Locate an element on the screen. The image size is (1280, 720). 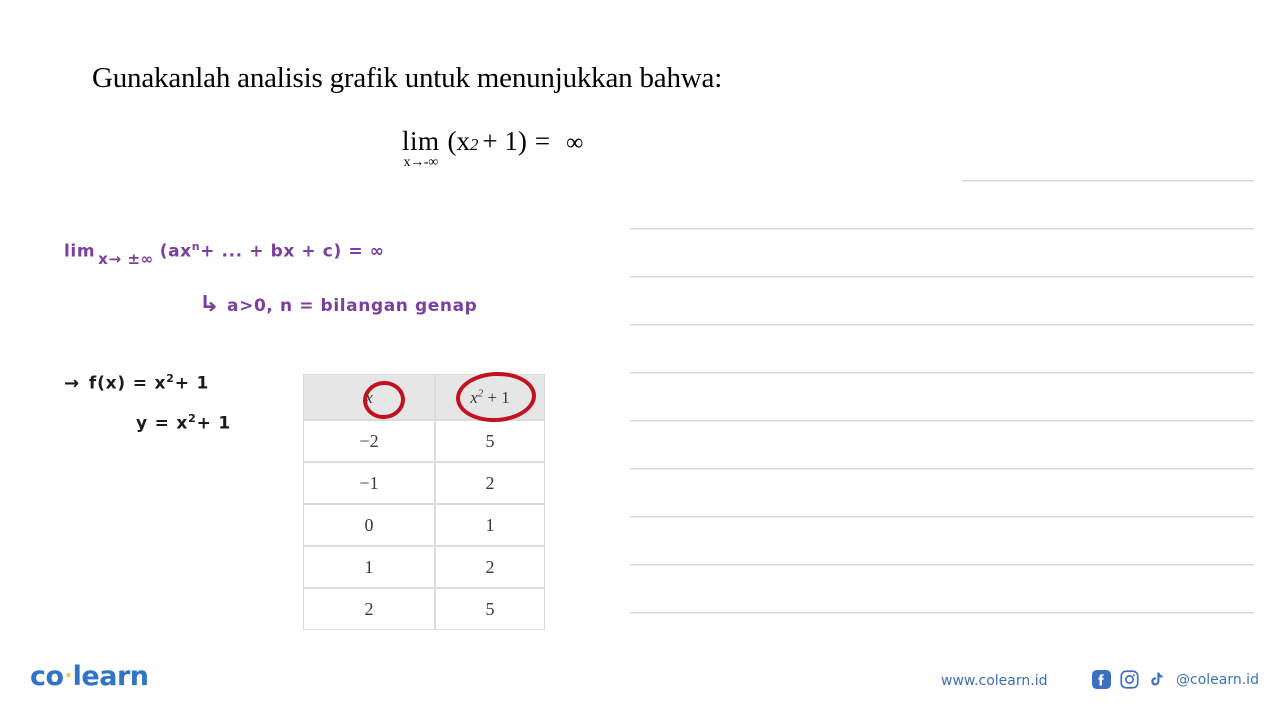
table-header-fx-suffix: + 1 is located at coordinates (498, 397).